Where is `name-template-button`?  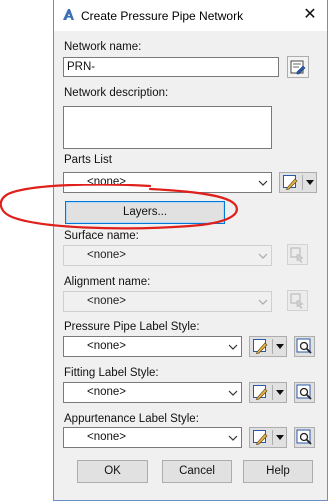
name-template-button is located at coordinates (298, 67).